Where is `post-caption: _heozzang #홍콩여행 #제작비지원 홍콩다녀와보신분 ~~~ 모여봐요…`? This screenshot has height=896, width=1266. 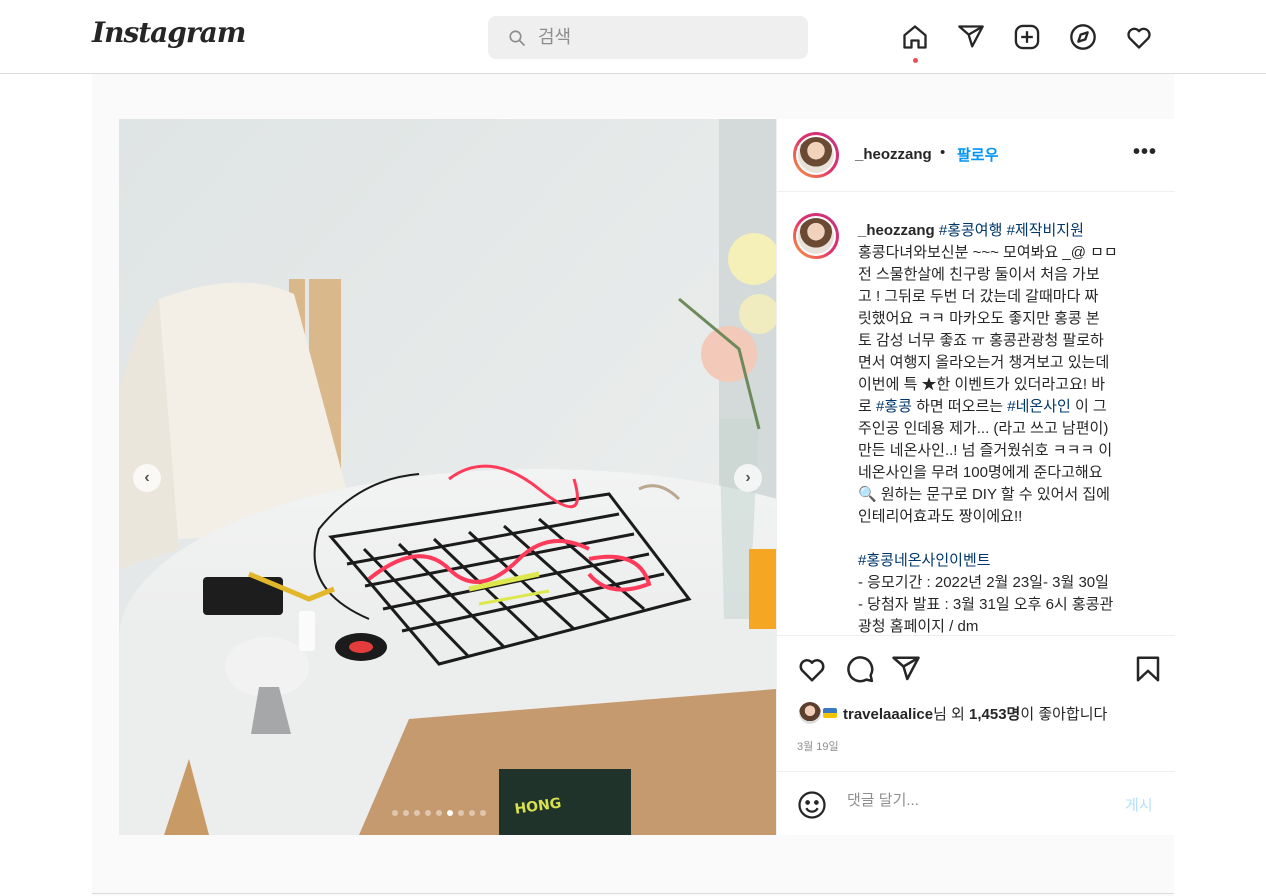 post-caption: _heozzang #홍콩여행 #제작비지원 홍콩다녀와보신분 ~~~ 모여봐요… is located at coordinates (1009, 427).